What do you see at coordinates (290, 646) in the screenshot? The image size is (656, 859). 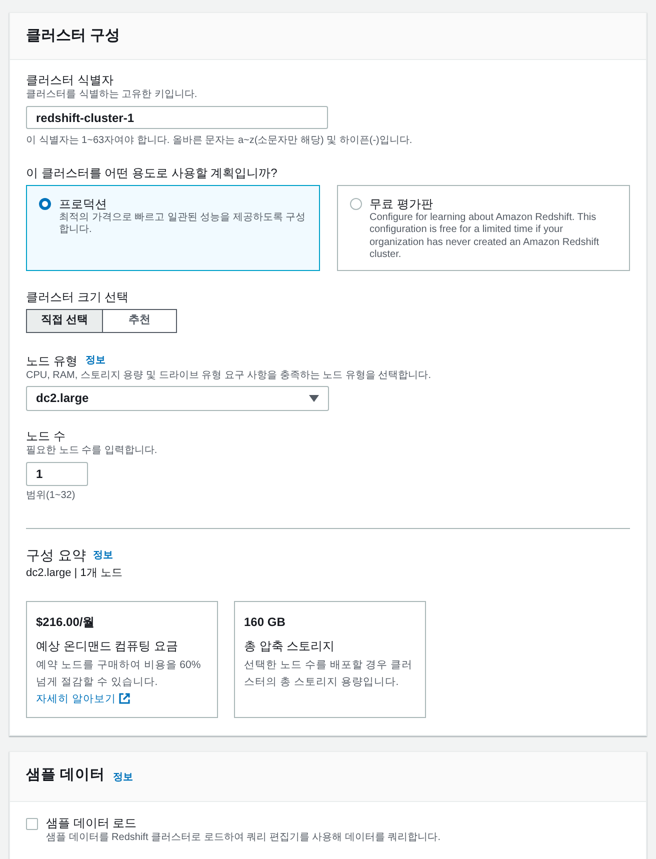 I see `card-title: 총 압축 스토리지` at bounding box center [290, 646].